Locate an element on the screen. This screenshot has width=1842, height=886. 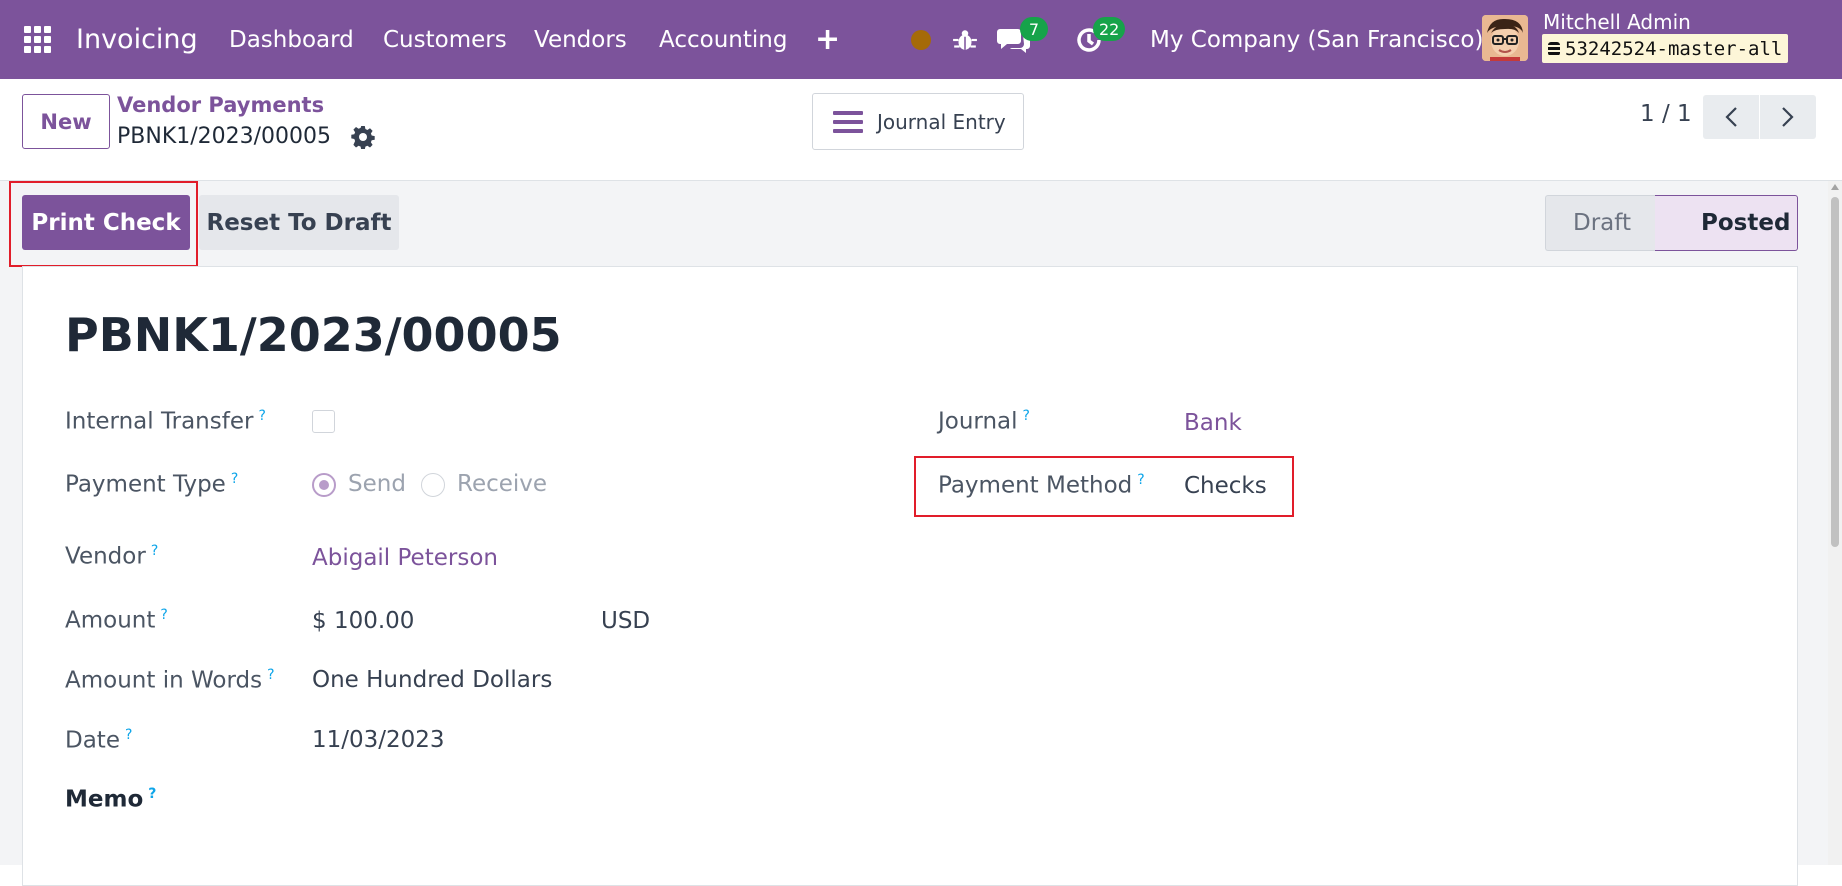
payment-type-receive-radio is located at coordinates (433, 485).